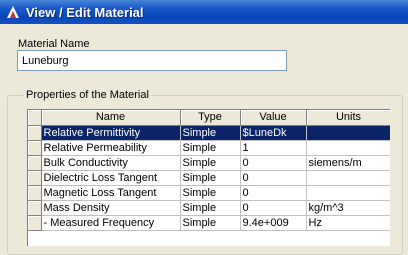  What do you see at coordinates (348, 163) in the screenshot?
I see `property-units-cell: siemens/m` at bounding box center [348, 163].